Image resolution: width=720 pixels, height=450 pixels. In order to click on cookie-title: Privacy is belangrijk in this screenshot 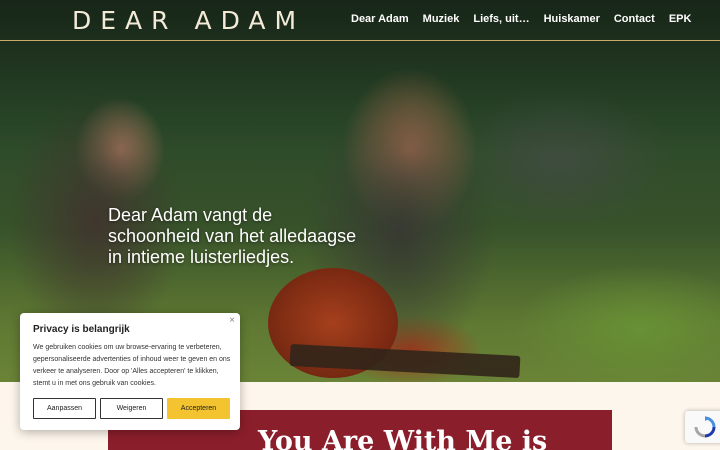, I will do `click(81, 329)`.